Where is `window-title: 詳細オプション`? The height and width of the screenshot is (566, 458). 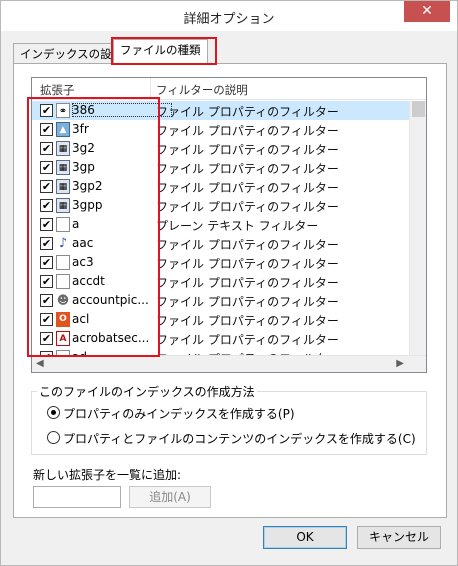
window-title: 詳細オプション is located at coordinates (229, 19).